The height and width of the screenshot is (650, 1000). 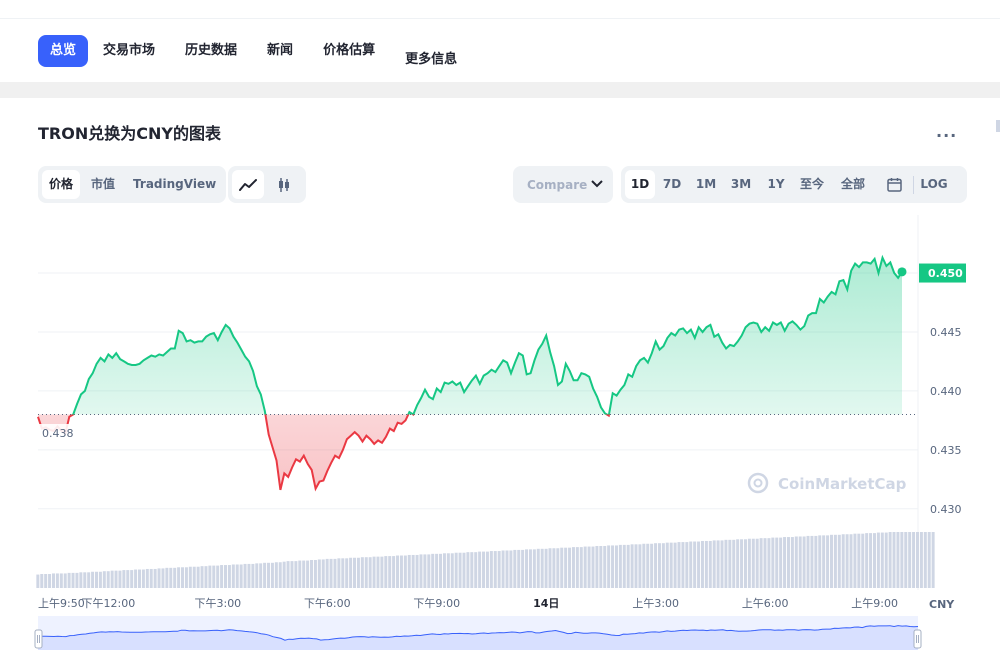 I want to click on navigator-handle-right, so click(x=917, y=639).